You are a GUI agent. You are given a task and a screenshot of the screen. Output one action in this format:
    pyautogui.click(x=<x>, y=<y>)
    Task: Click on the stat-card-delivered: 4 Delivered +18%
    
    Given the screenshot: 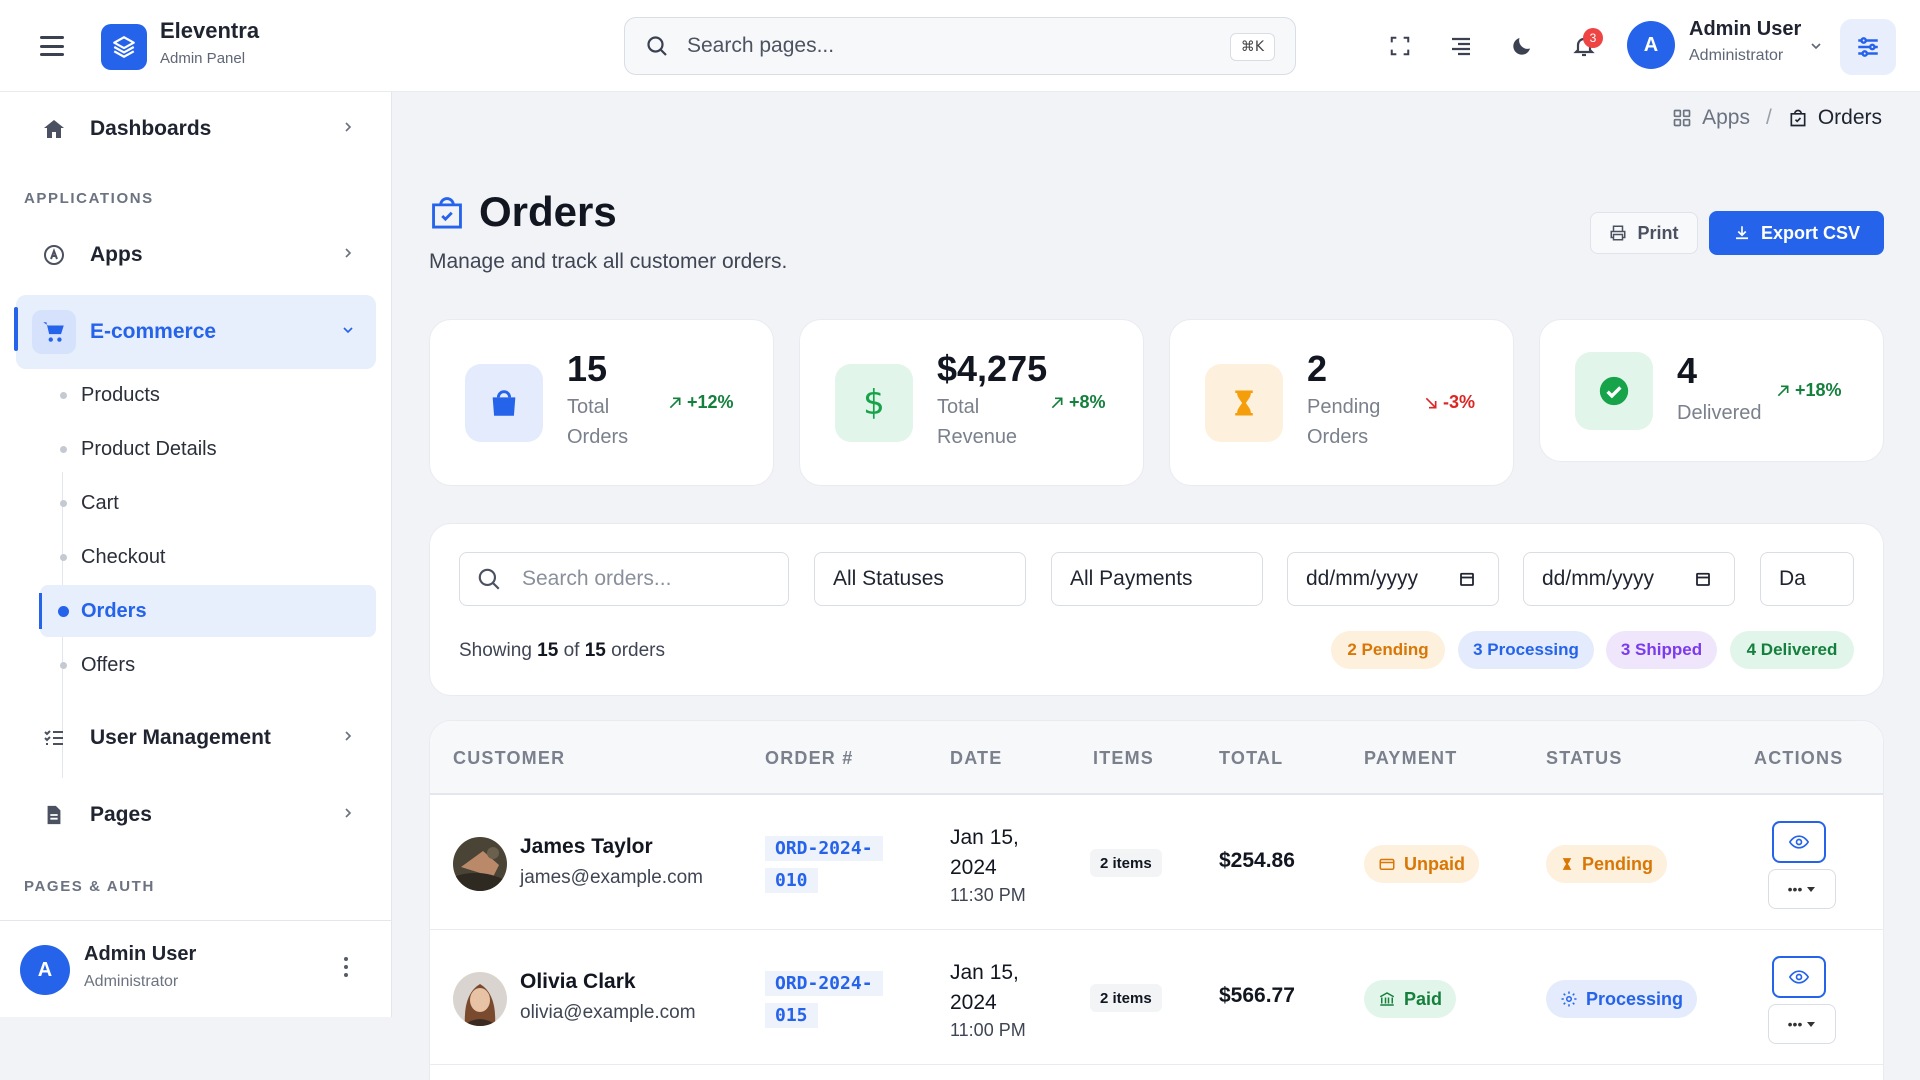 What is the action you would take?
    pyautogui.click(x=1711, y=390)
    